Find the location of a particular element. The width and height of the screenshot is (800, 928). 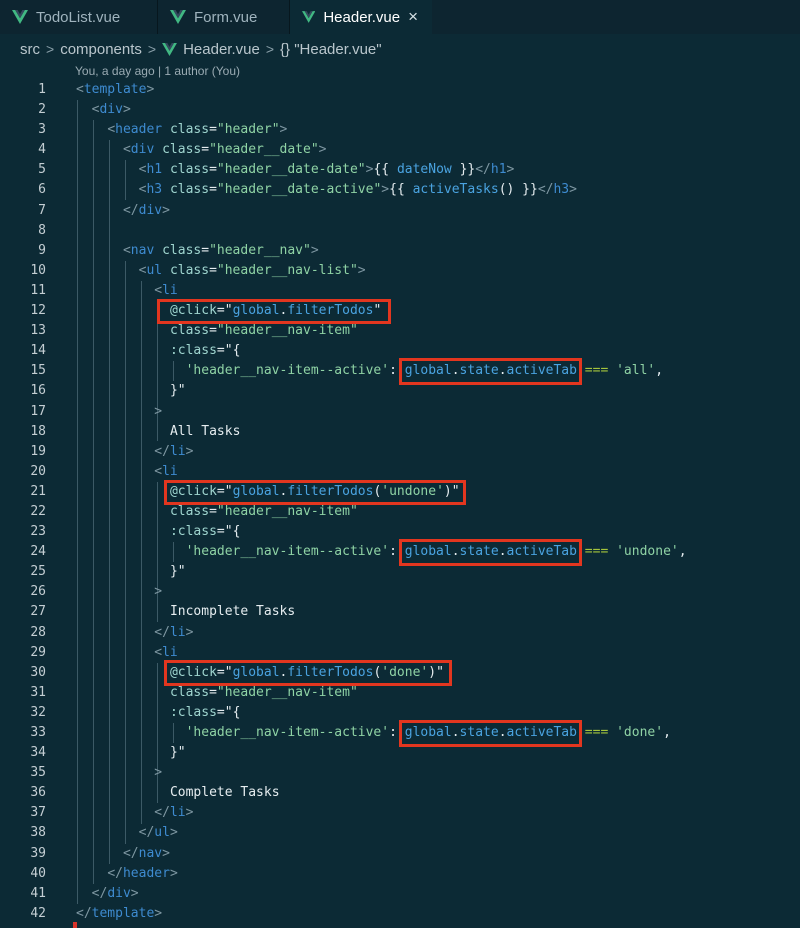

line-number: 6 is located at coordinates (42, 190).